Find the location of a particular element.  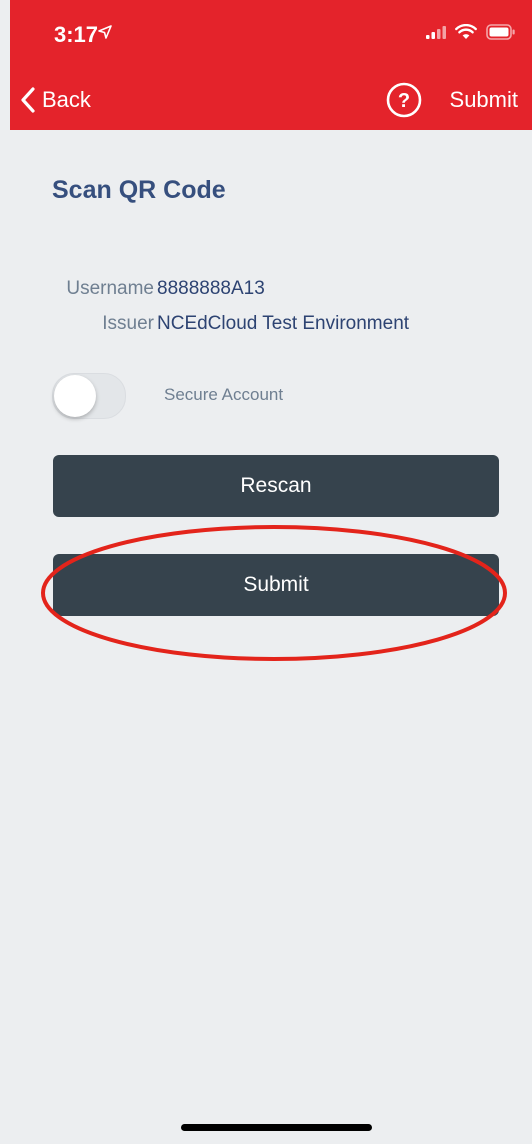

toggle-knob is located at coordinates (75, 396).